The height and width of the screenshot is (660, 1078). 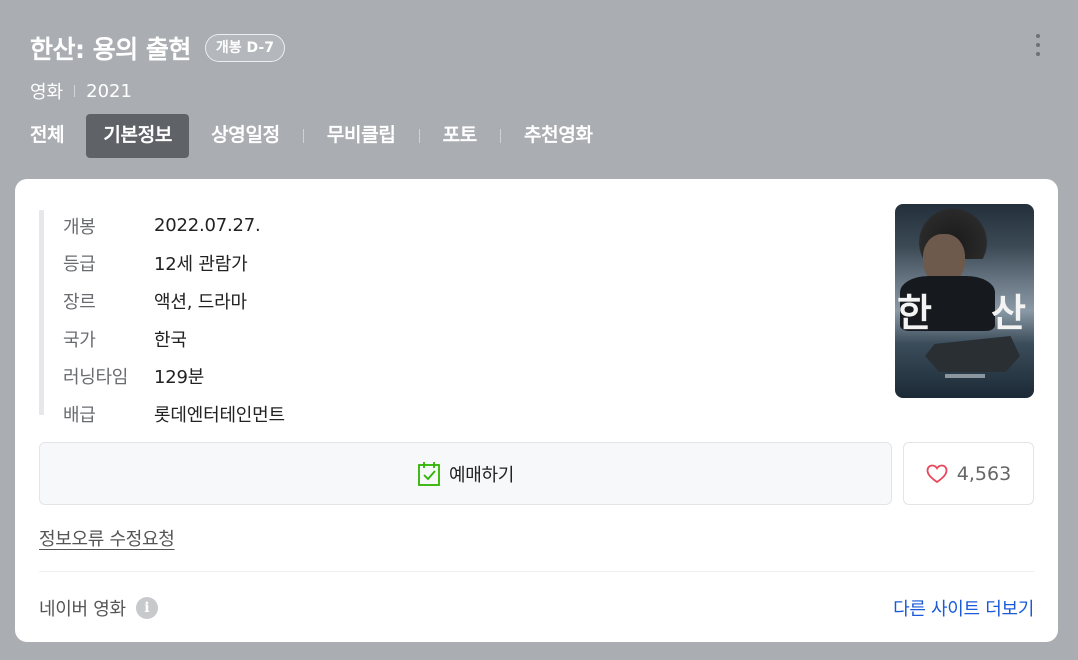 I want to click on more-sites-link: 다른 사이트 더보기, so click(x=963, y=608).